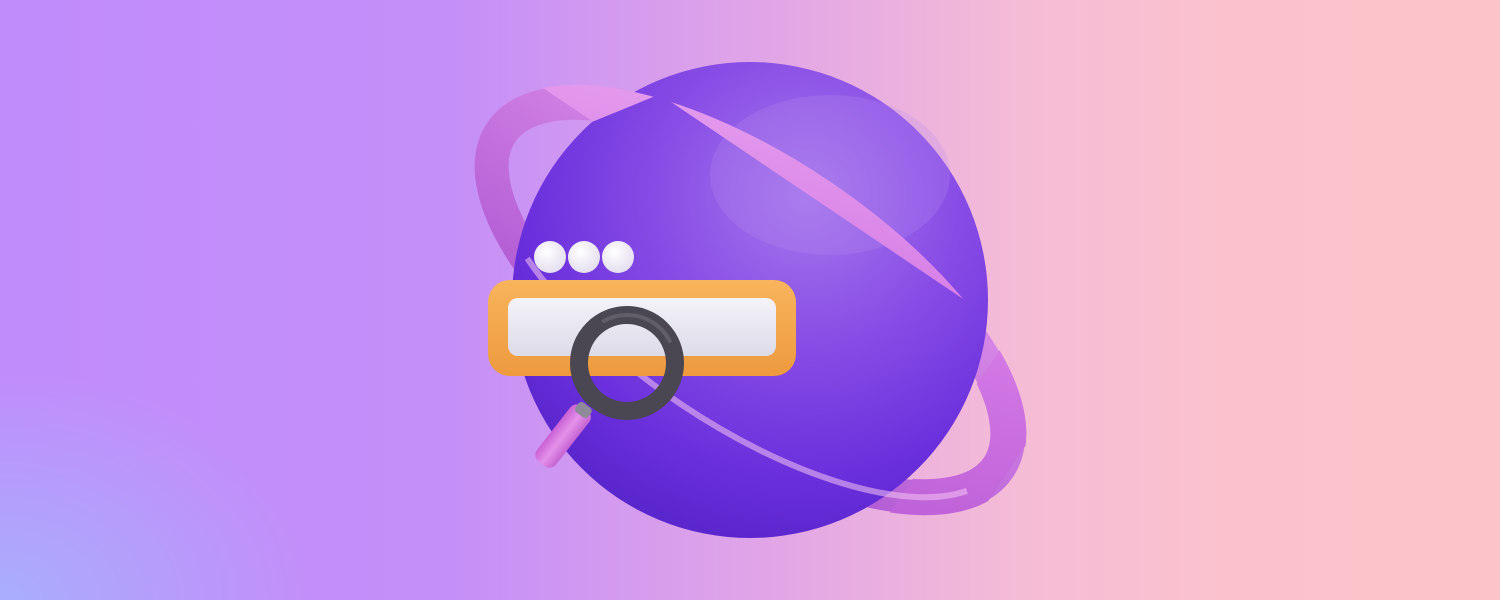  Describe the element at coordinates (584, 257) in the screenshot. I see `window-dots-icon` at that location.